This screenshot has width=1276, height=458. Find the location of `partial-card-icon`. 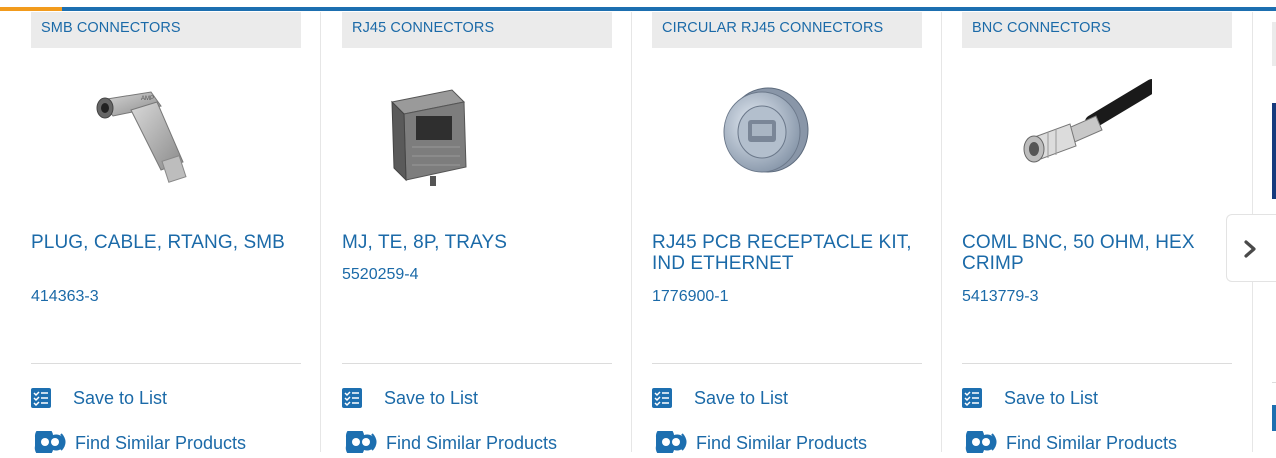

partial-card-icon is located at coordinates (1274, 418).